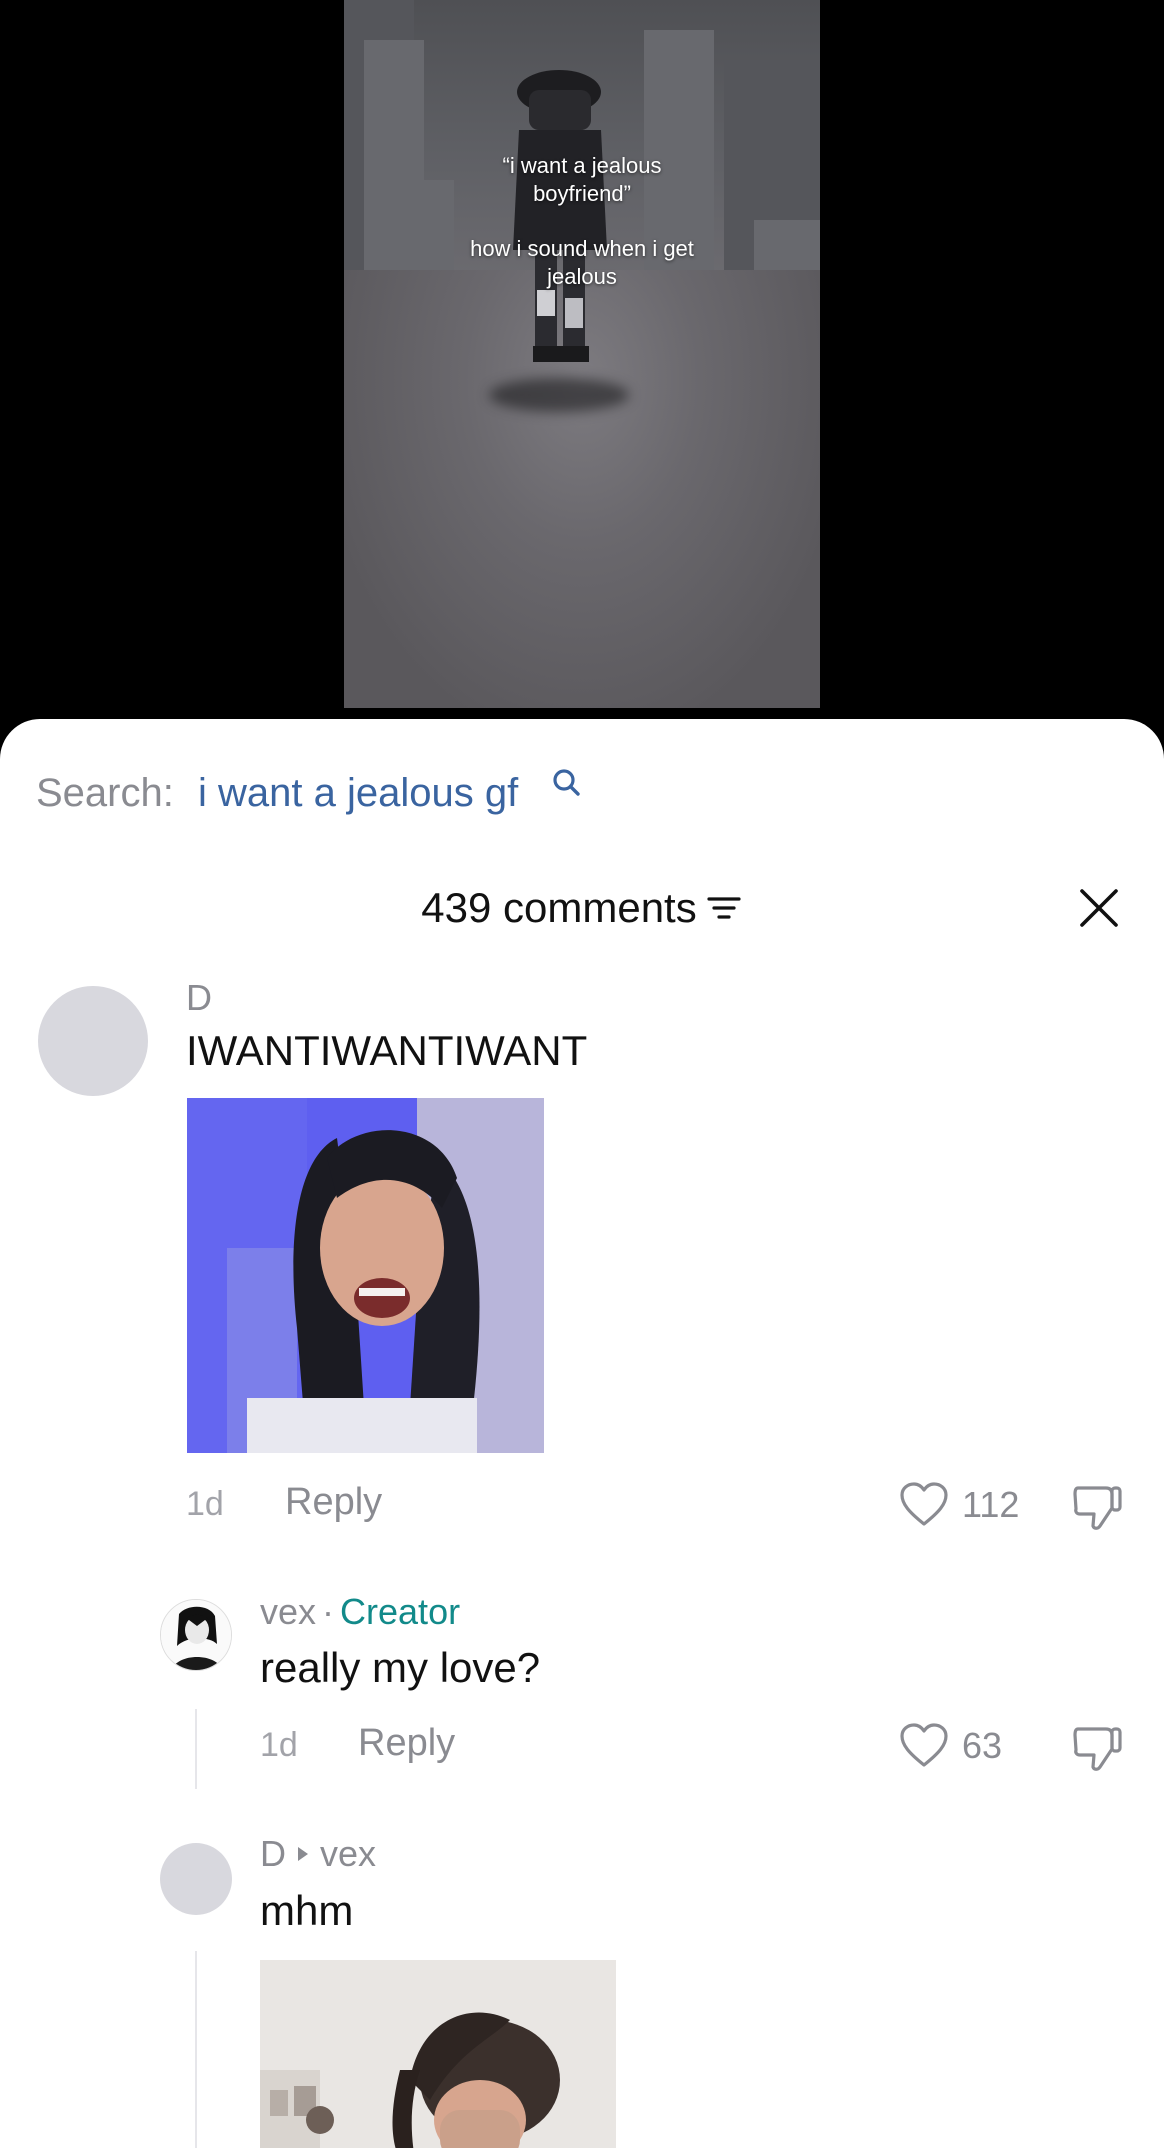  What do you see at coordinates (982, 1745) in the screenshot?
I see `like-count: 63` at bounding box center [982, 1745].